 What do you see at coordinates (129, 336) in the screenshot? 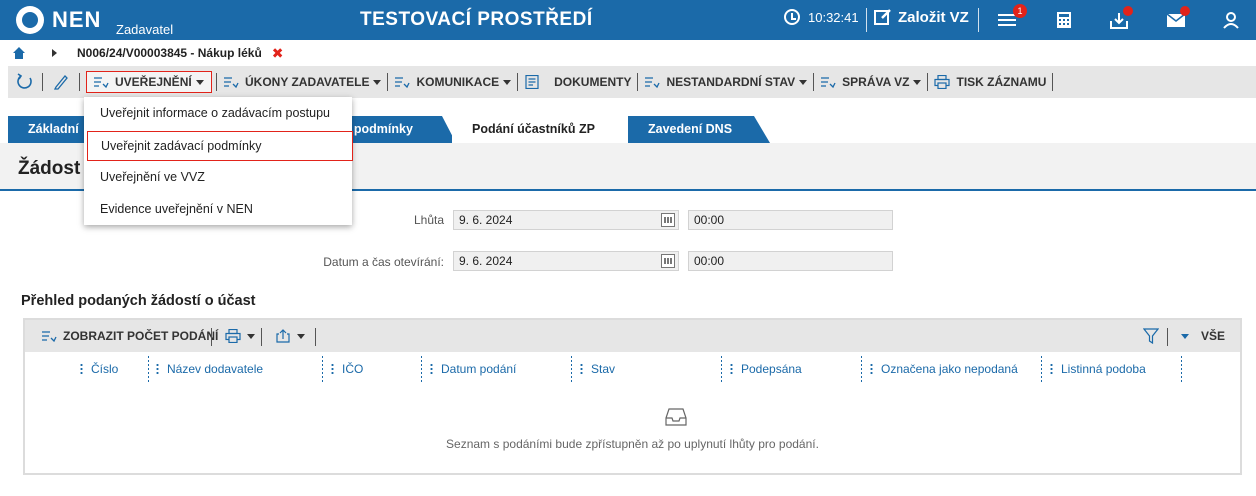
I see `show-count-button: ZOBRAZIT POČET PODÁNÍ` at bounding box center [129, 336].